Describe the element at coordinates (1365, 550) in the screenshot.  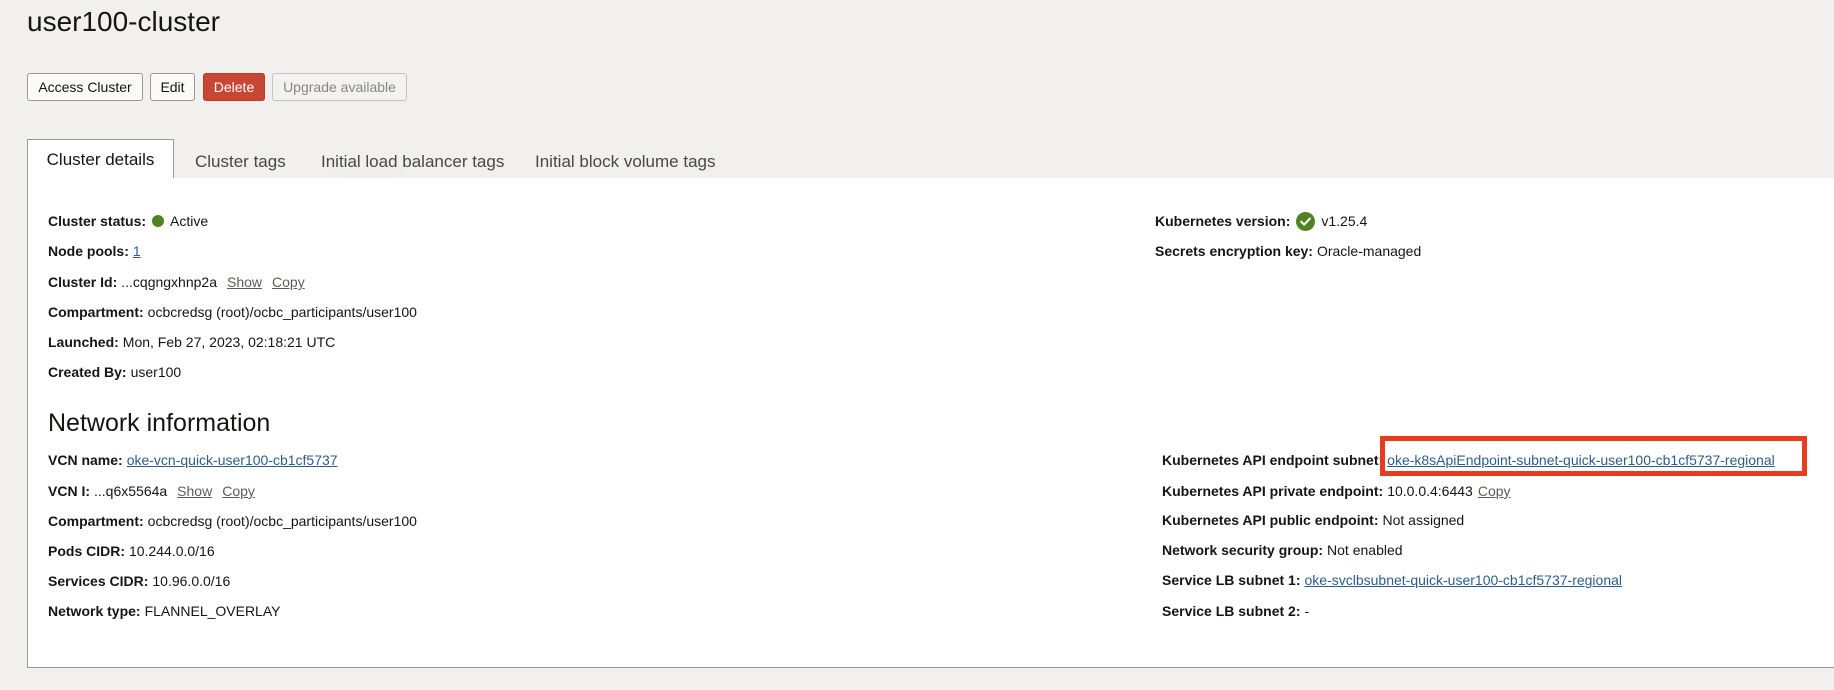
I see `network-security-group-value: Not enabled` at that location.